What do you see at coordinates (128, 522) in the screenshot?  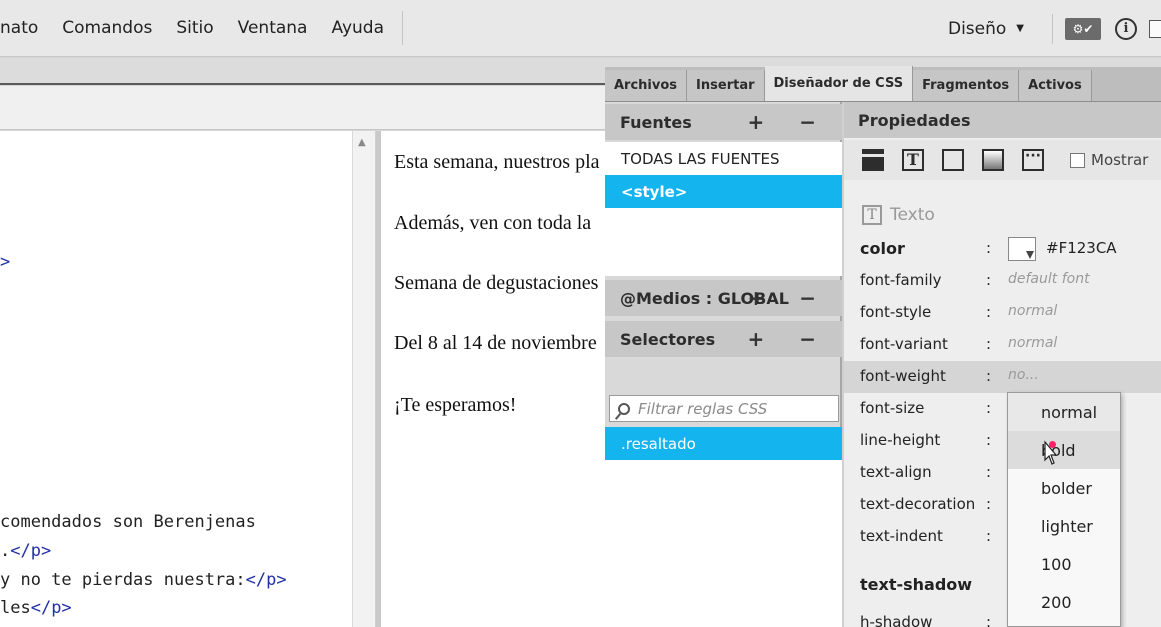 I see `code-line: comendados son Berenjenas` at bounding box center [128, 522].